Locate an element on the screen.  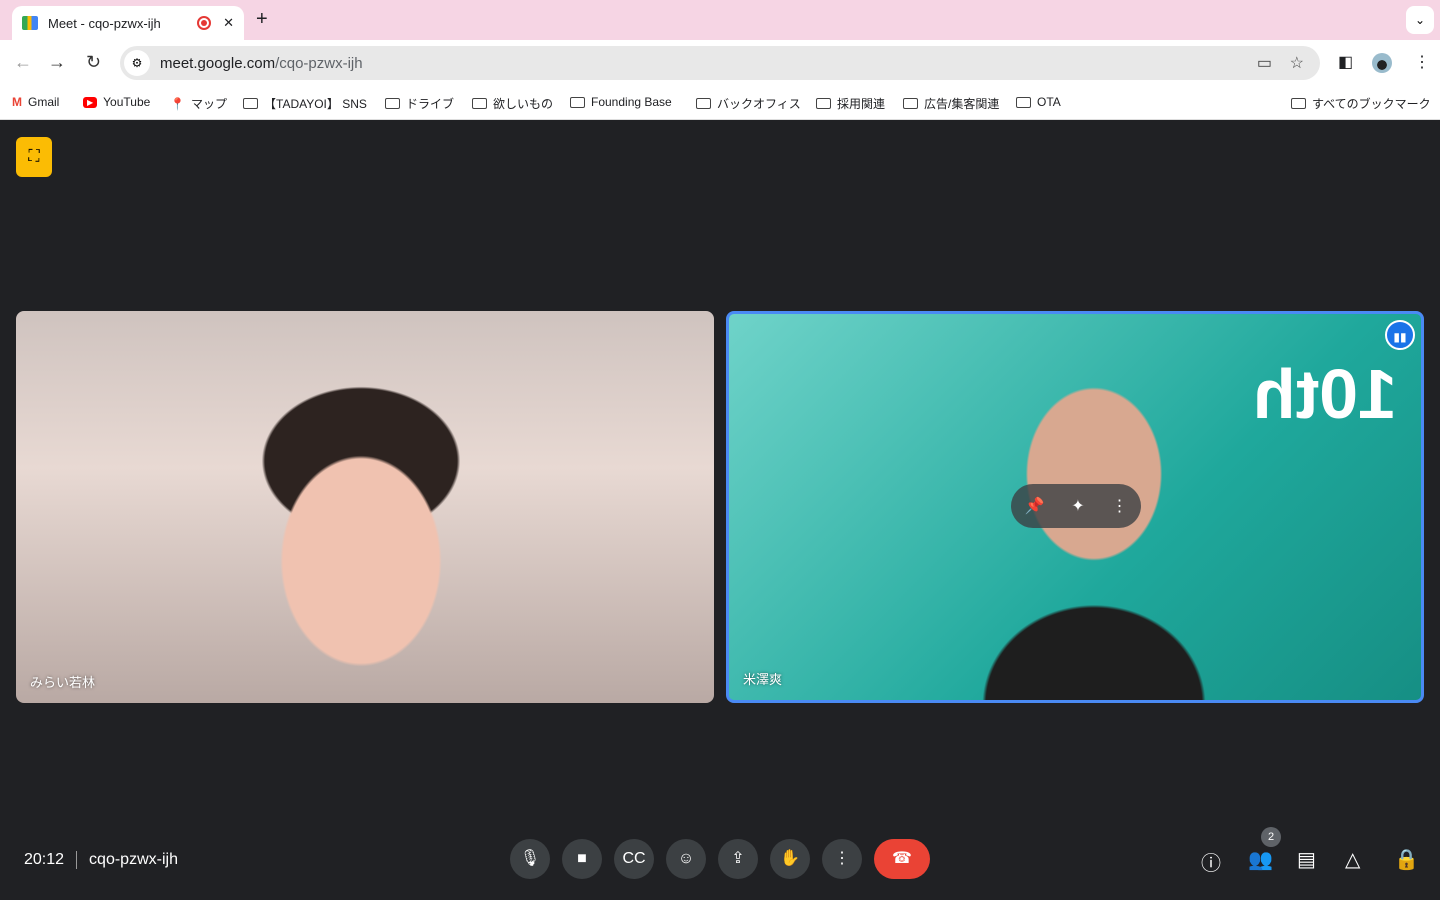
all-bookmarks: すべてのブックマーク is located at coordinates (1361, 103).